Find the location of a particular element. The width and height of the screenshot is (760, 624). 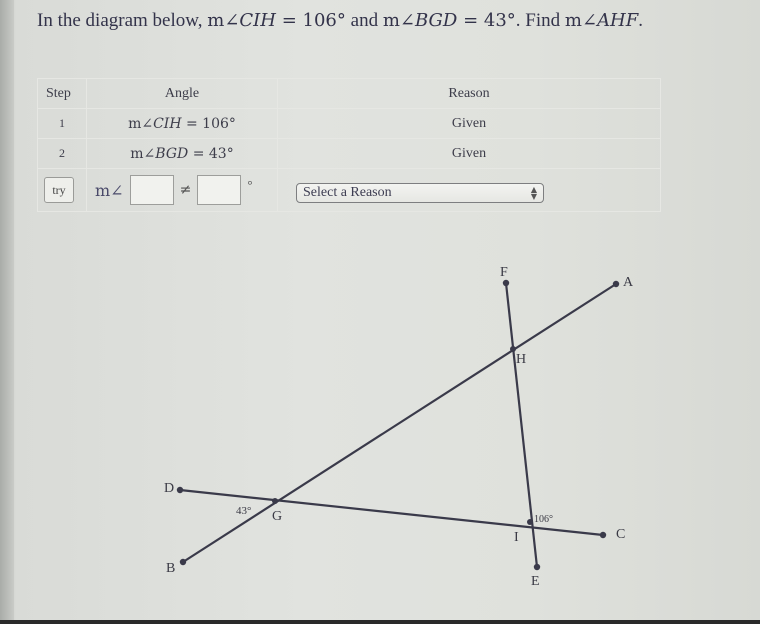

angle-name: AHF is located at coordinates (618, 20).